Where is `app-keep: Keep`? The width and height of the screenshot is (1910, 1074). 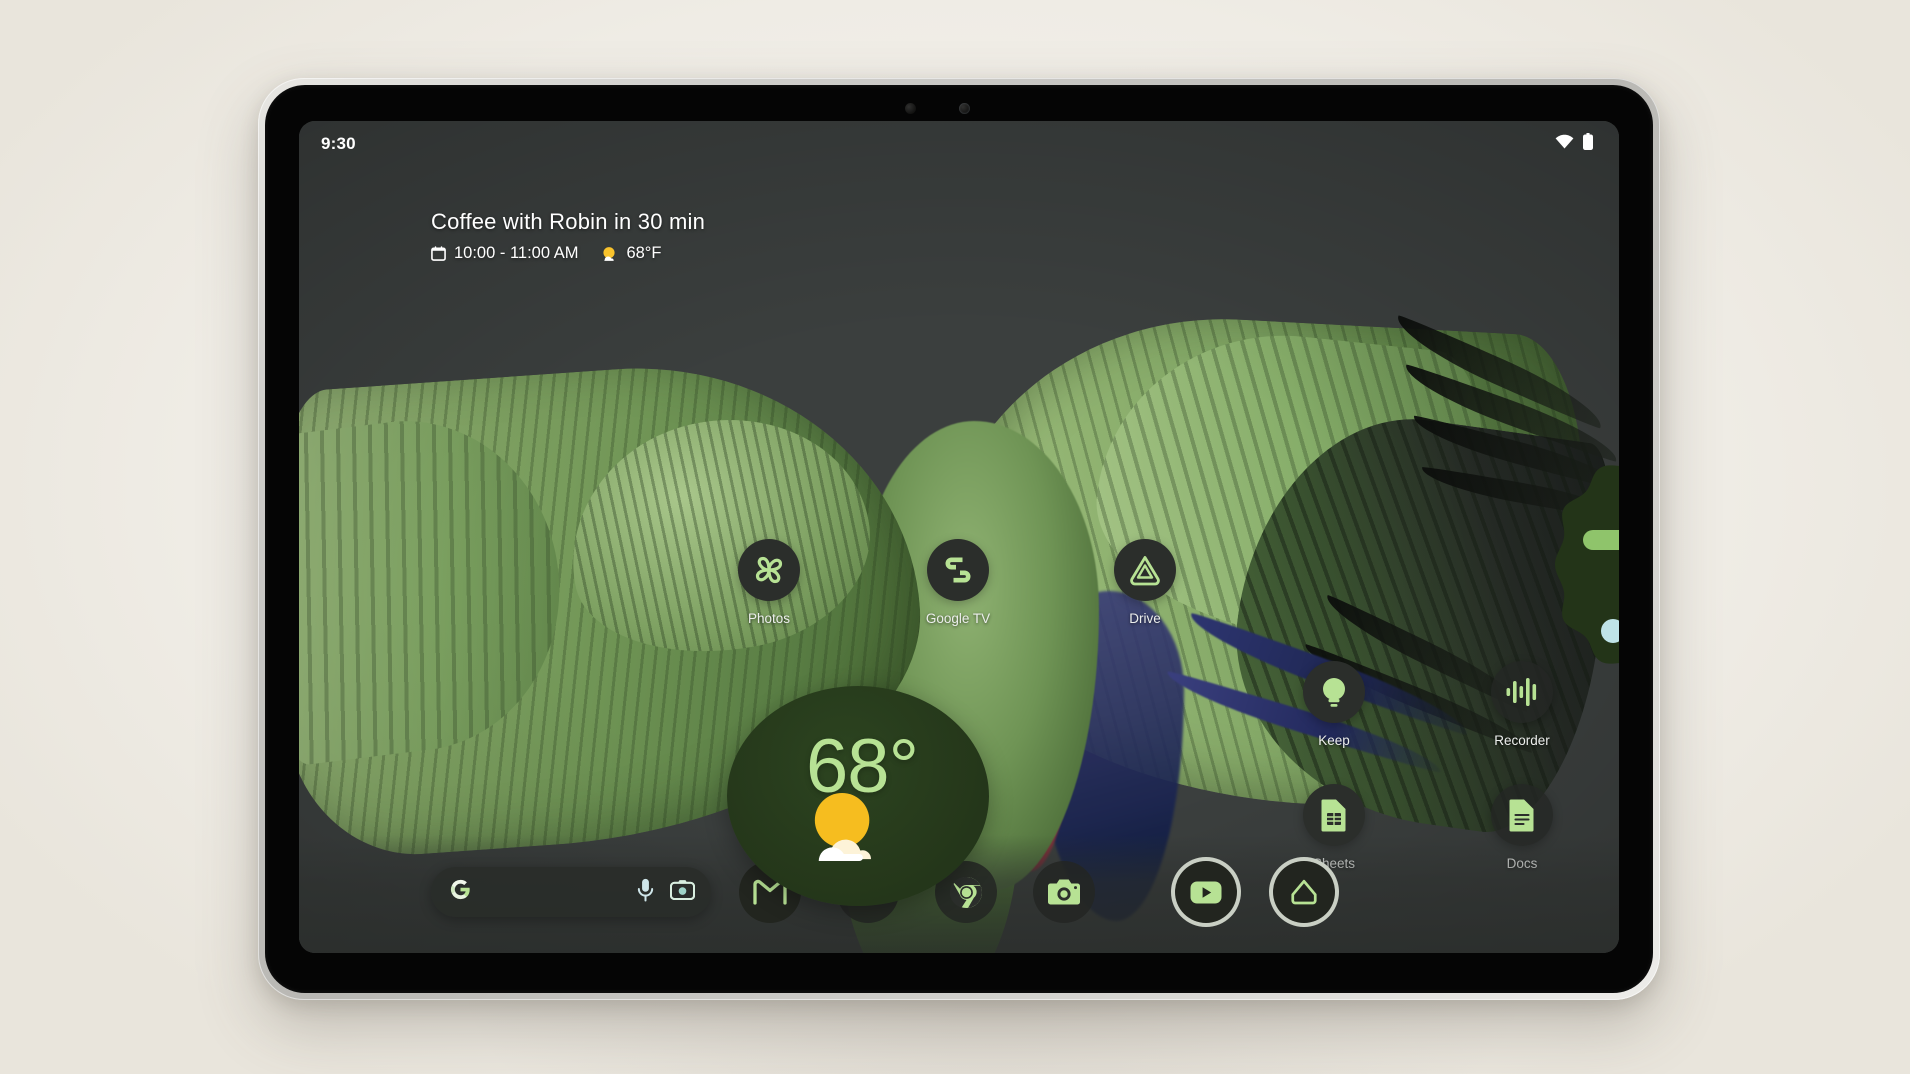
app-keep: Keep is located at coordinates (1334, 704).